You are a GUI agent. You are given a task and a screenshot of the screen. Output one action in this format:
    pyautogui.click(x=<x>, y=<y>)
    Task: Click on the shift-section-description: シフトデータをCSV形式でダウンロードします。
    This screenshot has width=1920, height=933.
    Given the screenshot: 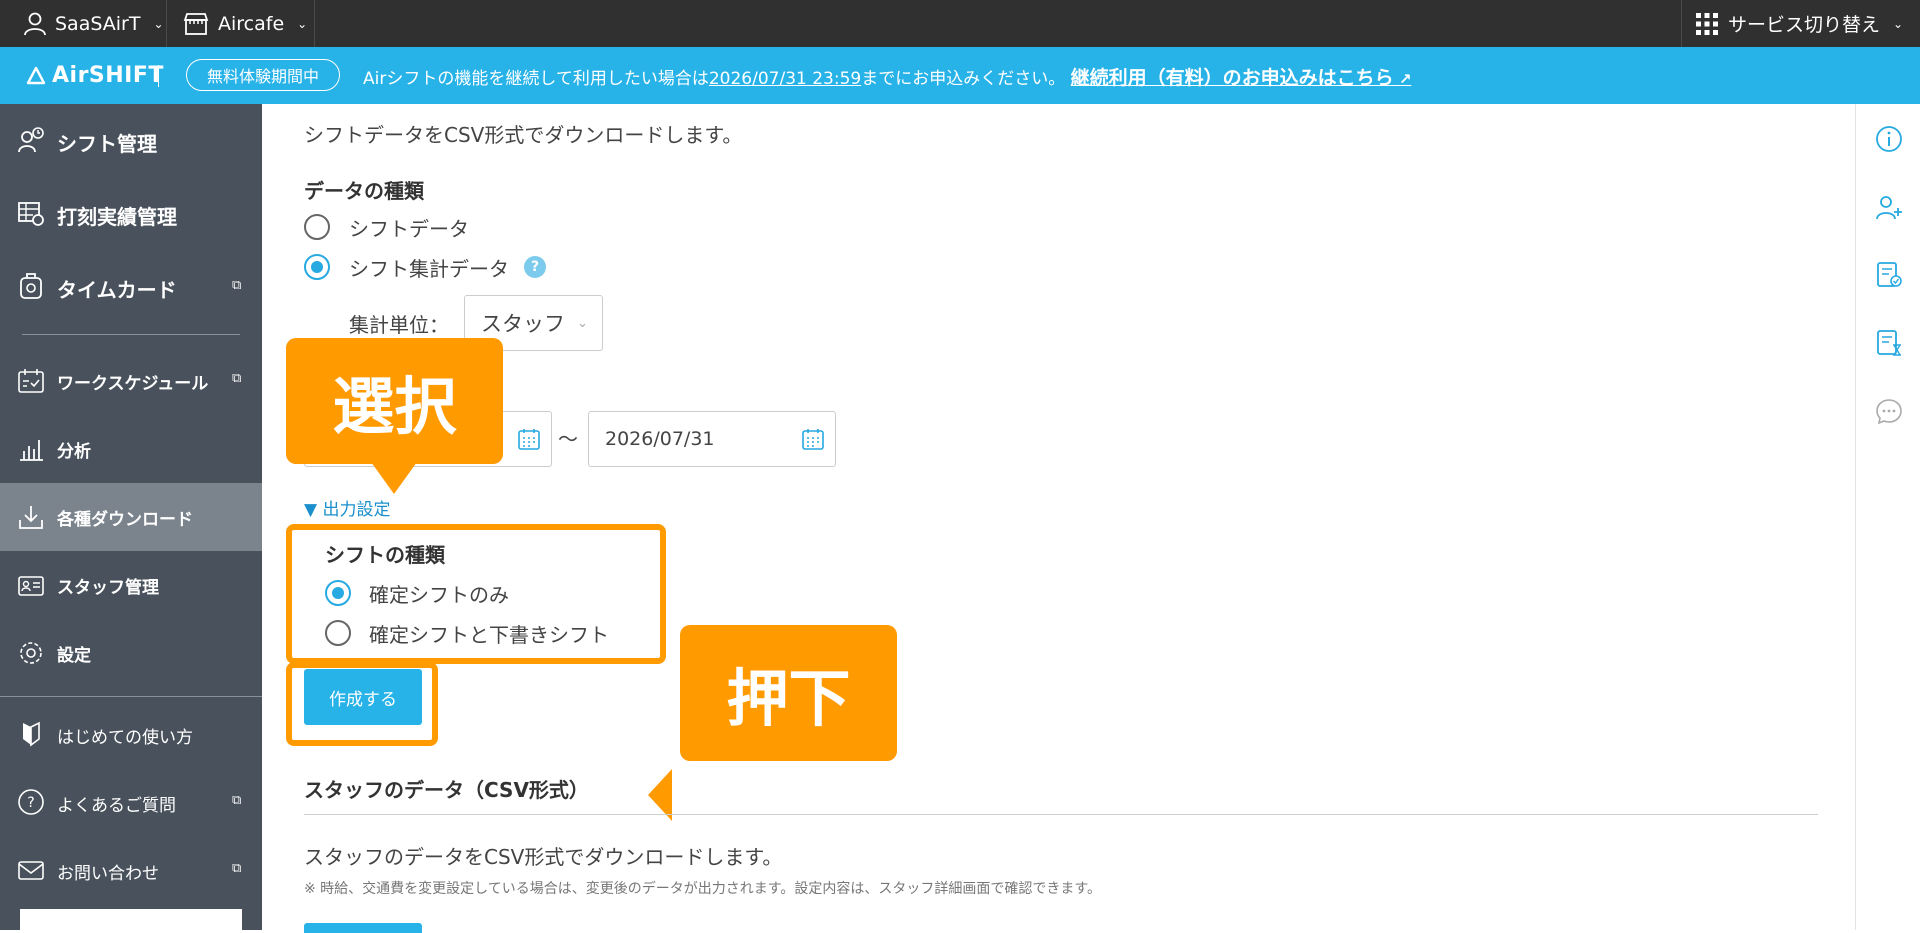 What is the action you would take?
    pyautogui.click(x=523, y=135)
    